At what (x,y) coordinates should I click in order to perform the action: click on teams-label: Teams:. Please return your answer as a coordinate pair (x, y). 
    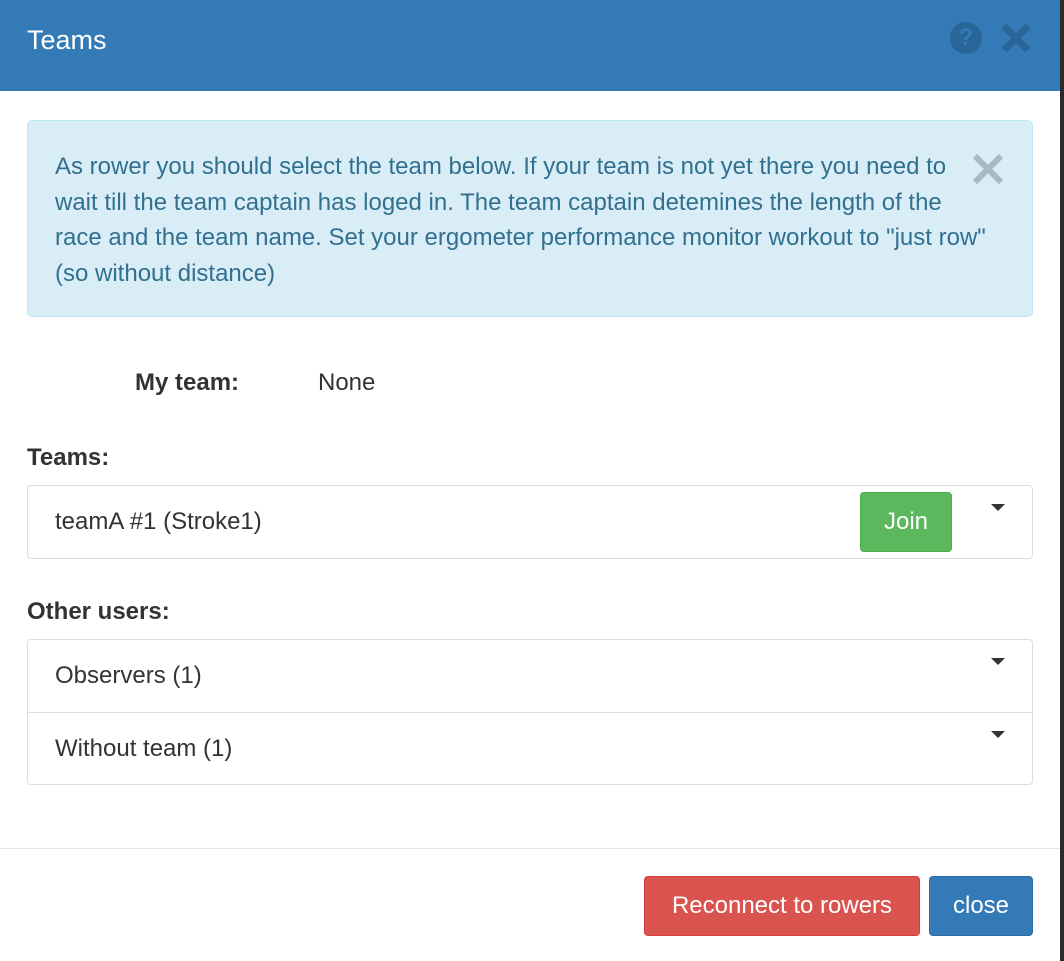
    Looking at the image, I should click on (68, 457).